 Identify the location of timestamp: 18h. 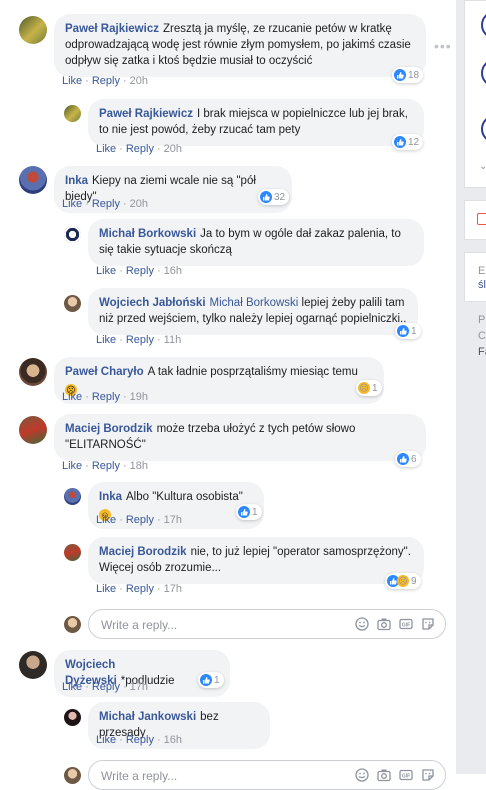
(139, 466).